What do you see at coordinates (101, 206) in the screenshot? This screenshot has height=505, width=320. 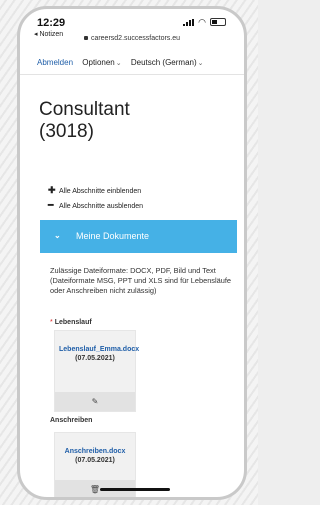 I see `collapse-all-label: Alle Abschnitte ausblenden` at bounding box center [101, 206].